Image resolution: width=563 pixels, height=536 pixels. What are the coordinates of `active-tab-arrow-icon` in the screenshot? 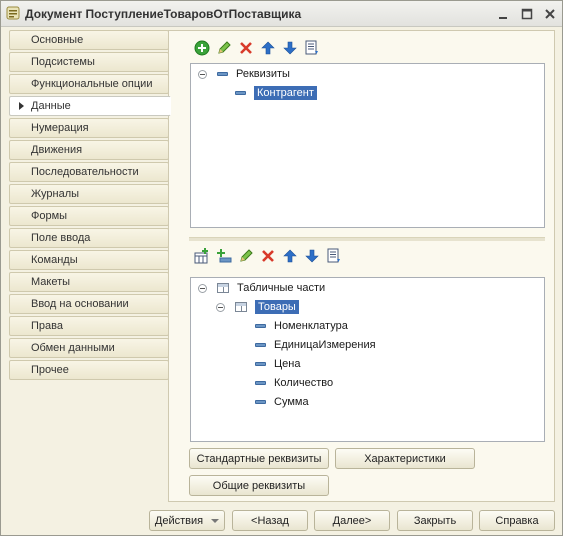 It's located at (21, 106).